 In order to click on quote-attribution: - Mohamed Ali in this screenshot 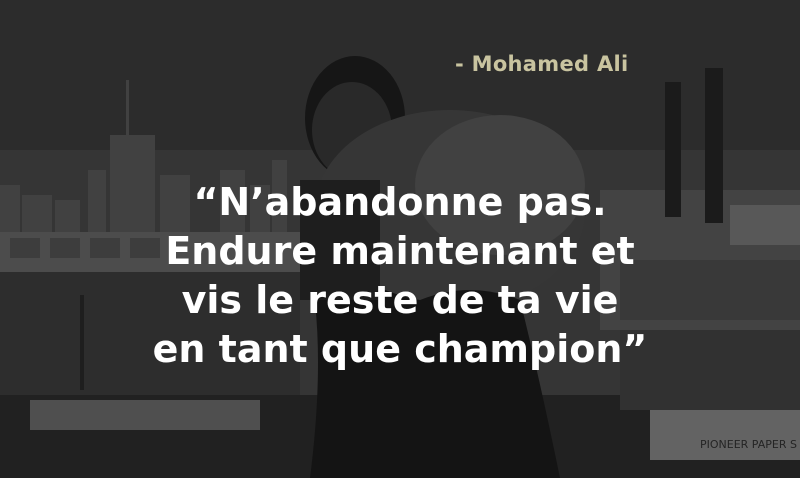, I will do `click(542, 64)`.